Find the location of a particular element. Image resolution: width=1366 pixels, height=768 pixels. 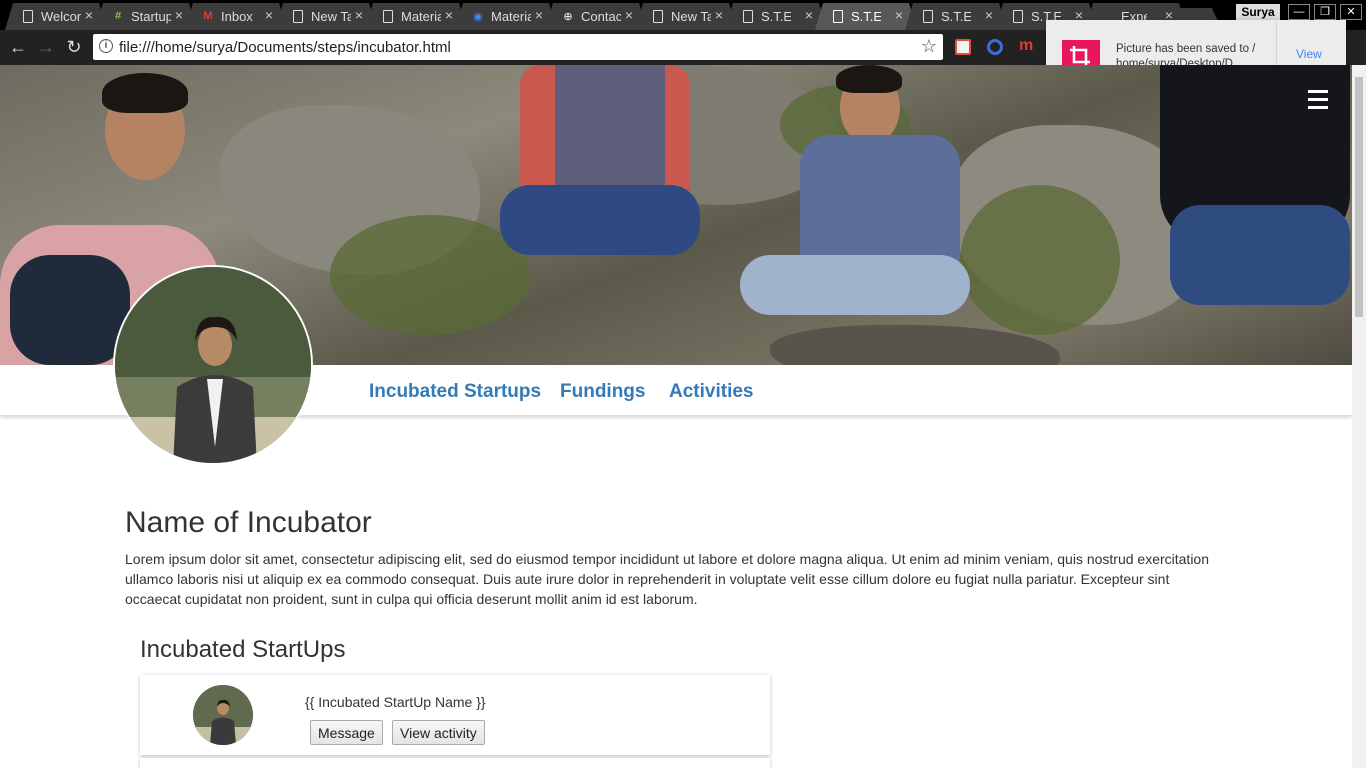

tab-title: Contacts is located at coordinates (601, 16).